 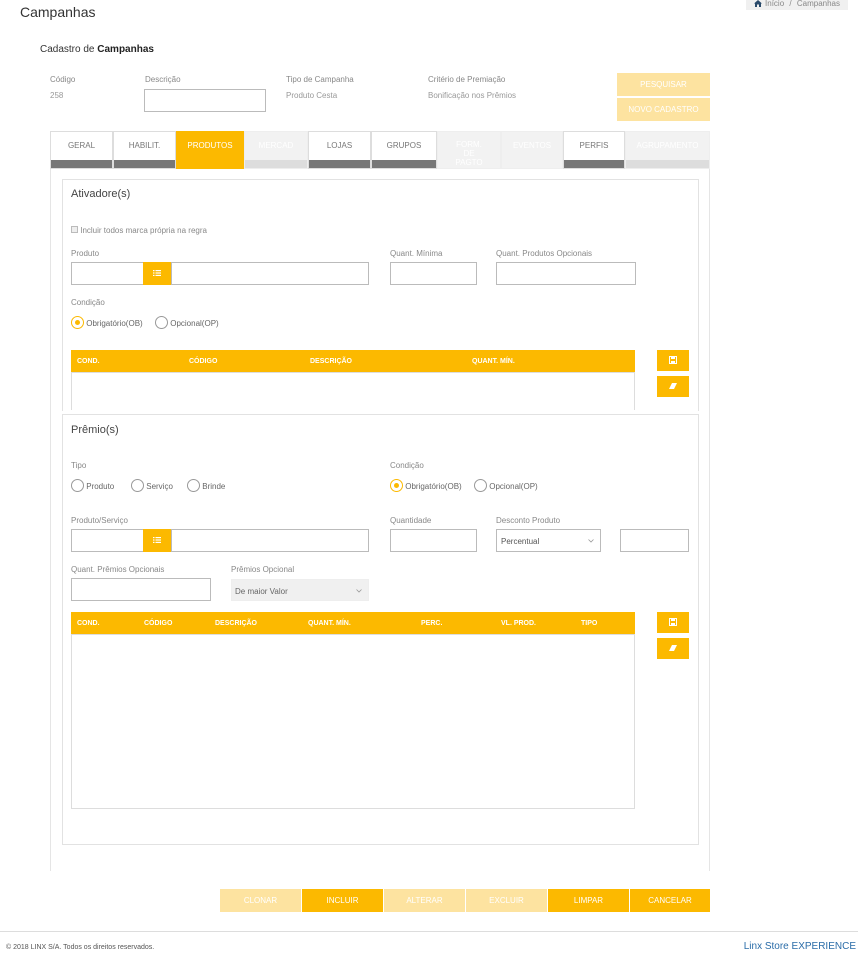 What do you see at coordinates (429, 931) in the screenshot?
I see `footer-divider` at bounding box center [429, 931].